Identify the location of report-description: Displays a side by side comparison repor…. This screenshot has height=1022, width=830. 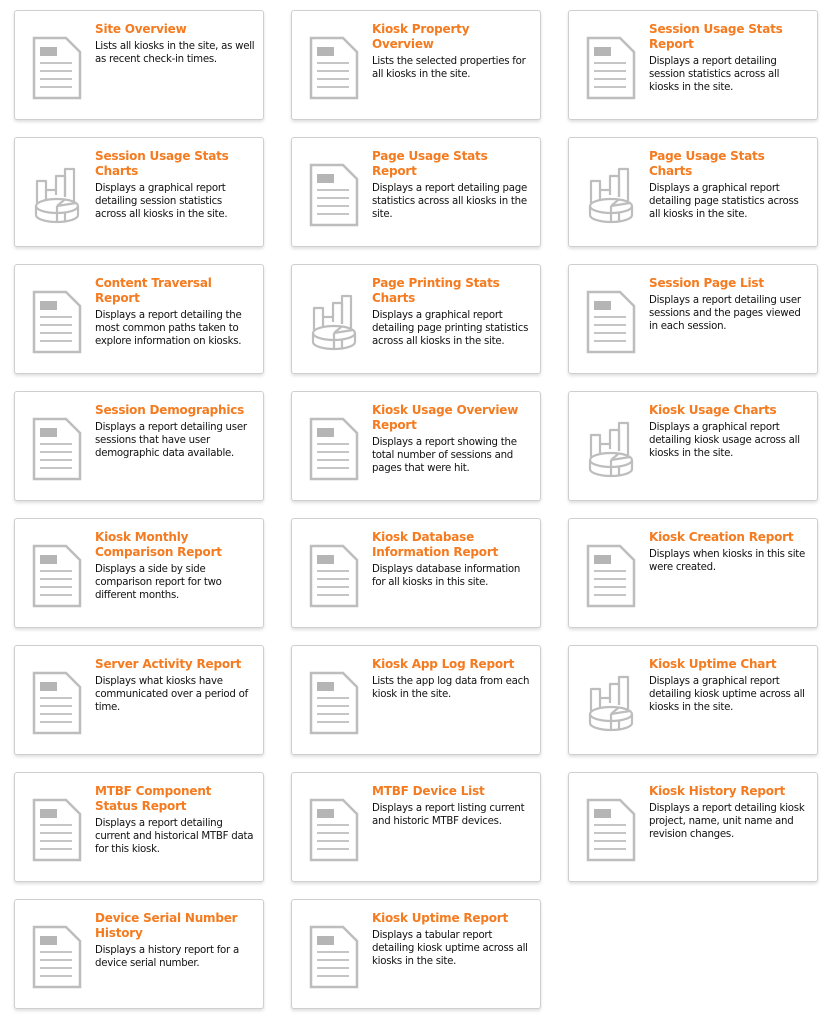
(158, 582).